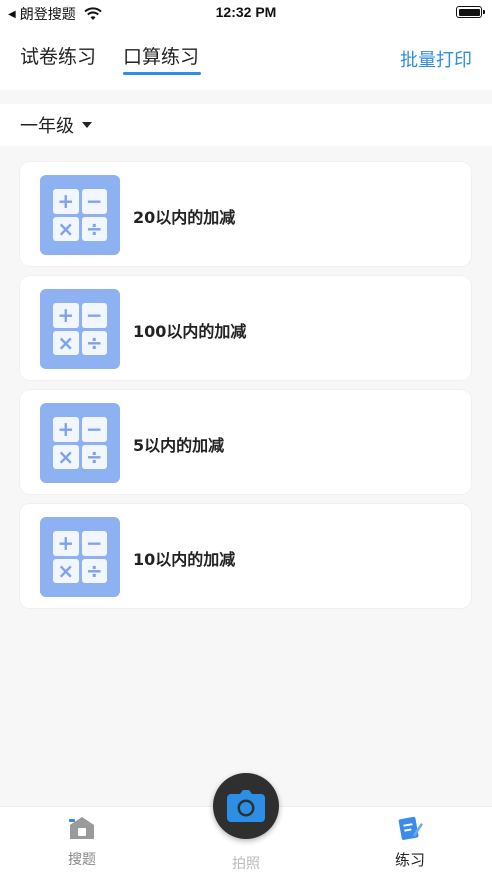 The width and height of the screenshot is (492, 878). I want to click on nav-item-photo: 拍照, so click(246, 861).